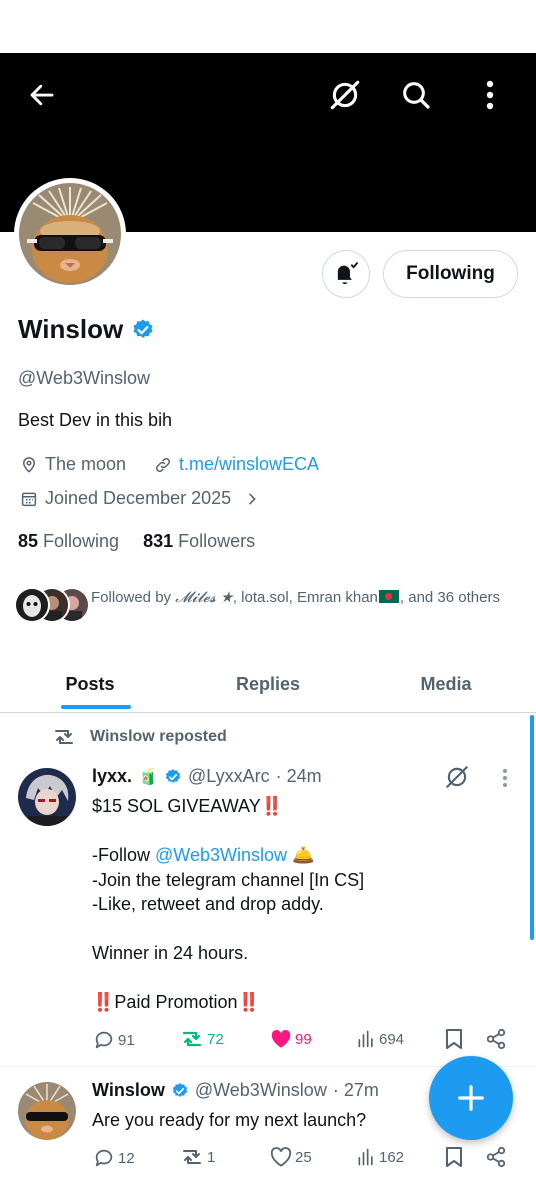 The width and height of the screenshot is (536, 1199). I want to click on more-options-button, so click(490, 95).